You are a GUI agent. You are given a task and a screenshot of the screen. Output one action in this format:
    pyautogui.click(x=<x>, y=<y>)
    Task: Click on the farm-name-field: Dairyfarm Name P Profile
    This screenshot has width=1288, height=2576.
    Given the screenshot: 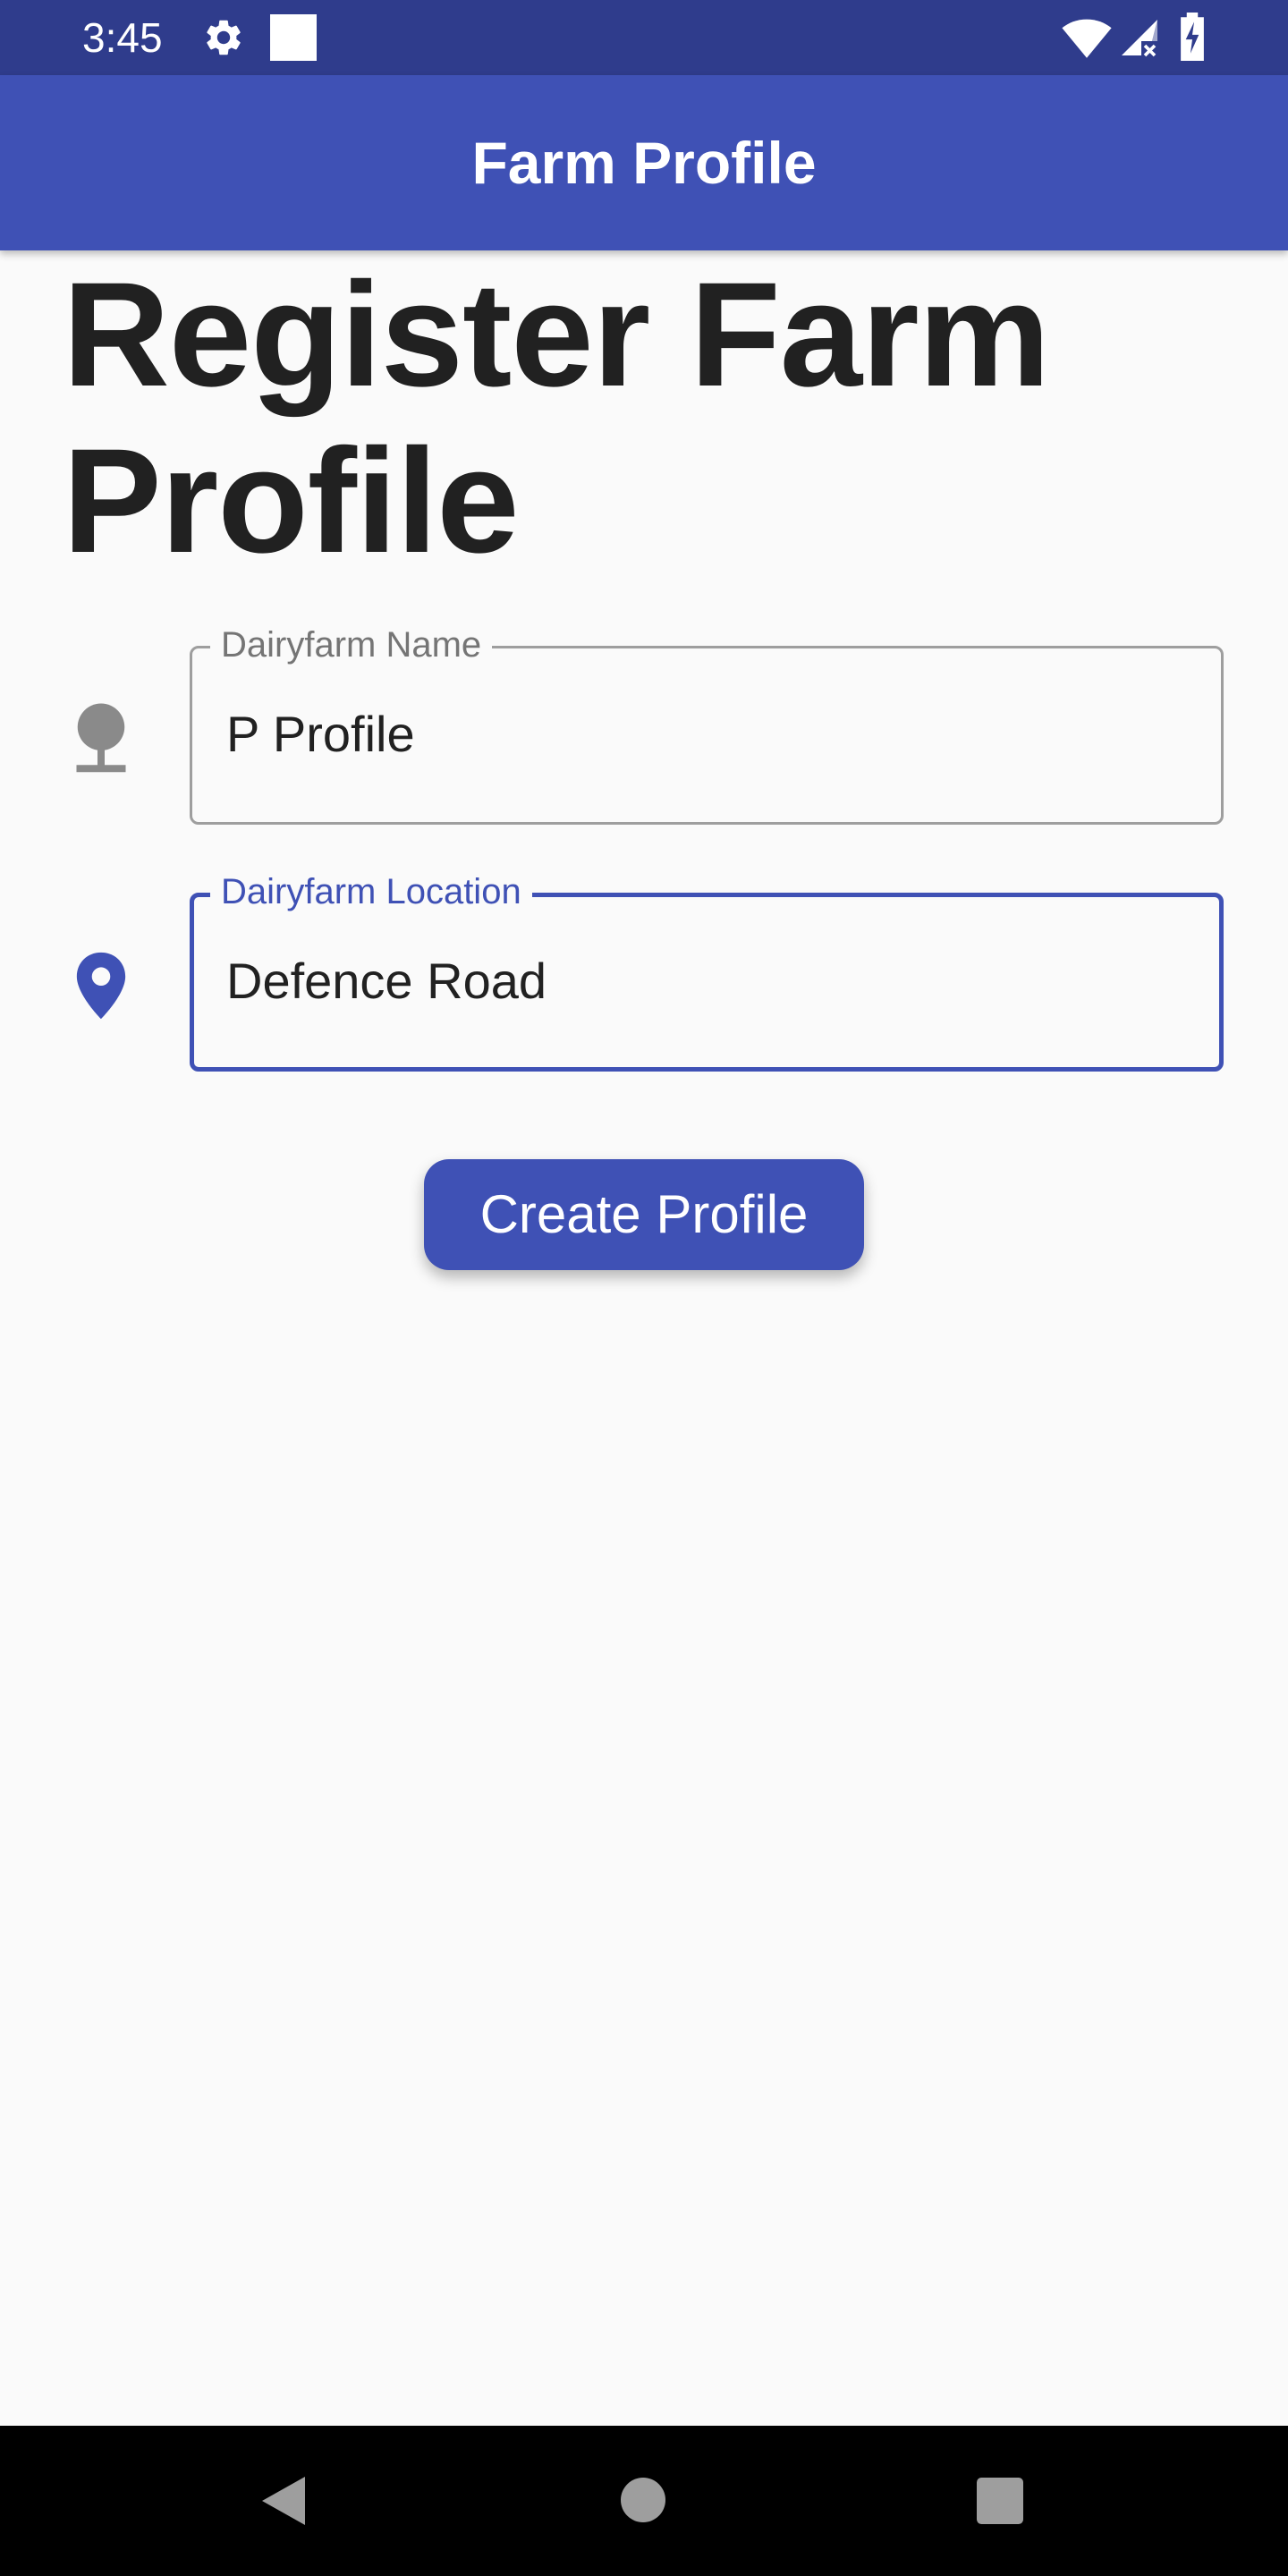 What is the action you would take?
    pyautogui.click(x=707, y=723)
    